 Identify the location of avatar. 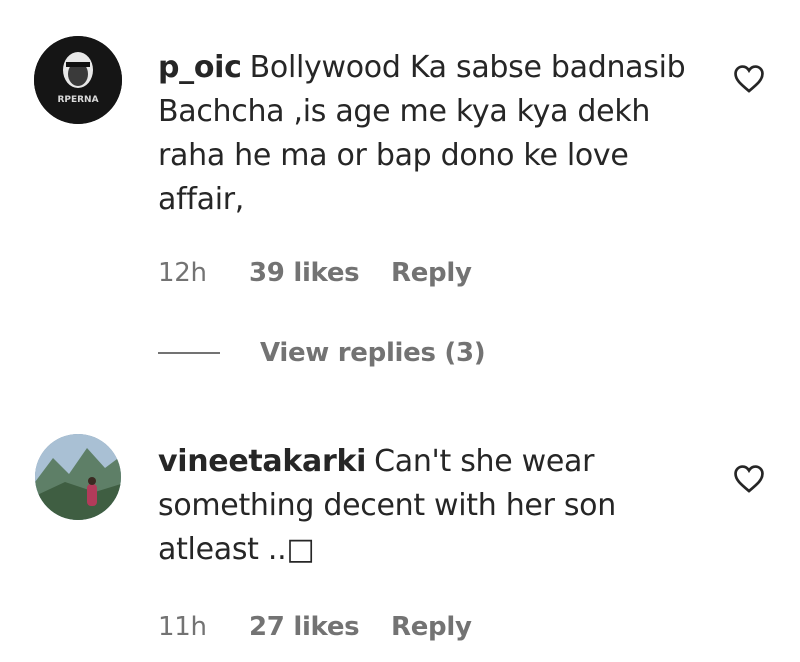
(78, 477).